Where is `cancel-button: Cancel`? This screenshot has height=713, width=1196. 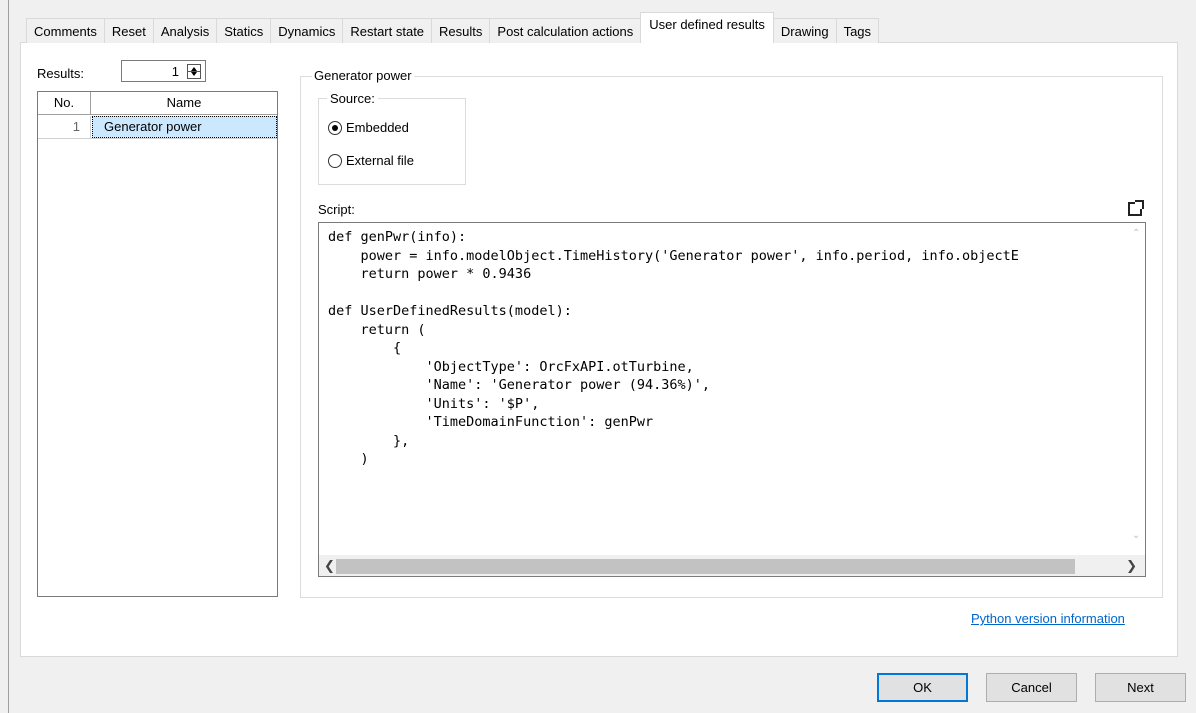
cancel-button: Cancel is located at coordinates (1031, 687).